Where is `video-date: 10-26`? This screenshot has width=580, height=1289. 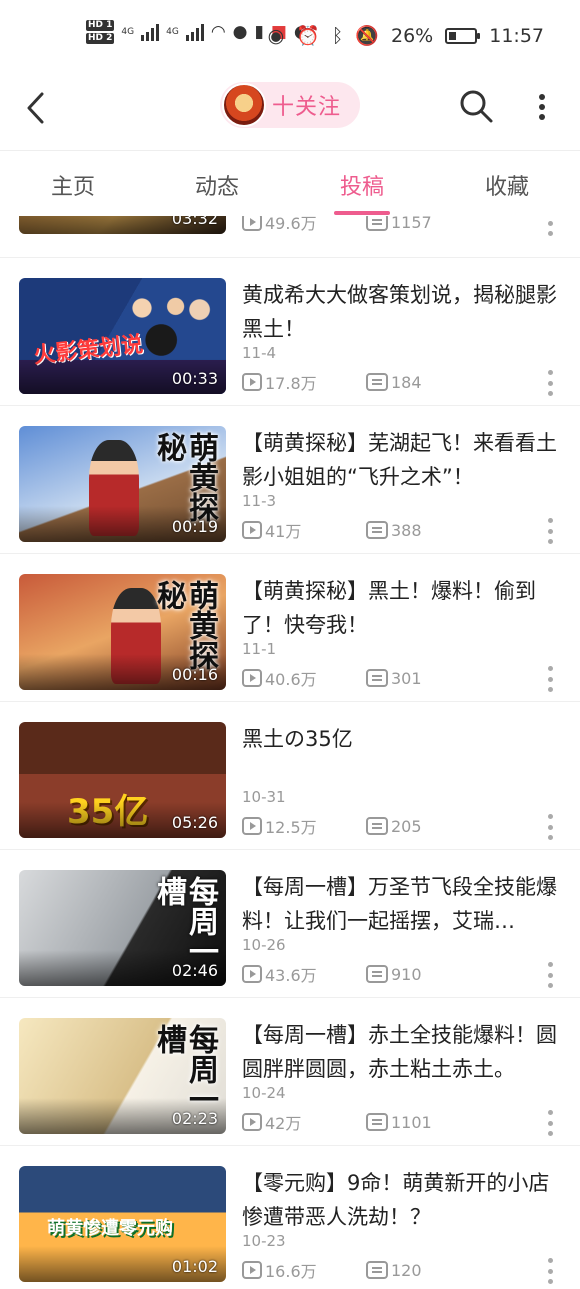 video-date: 10-26 is located at coordinates (264, 945).